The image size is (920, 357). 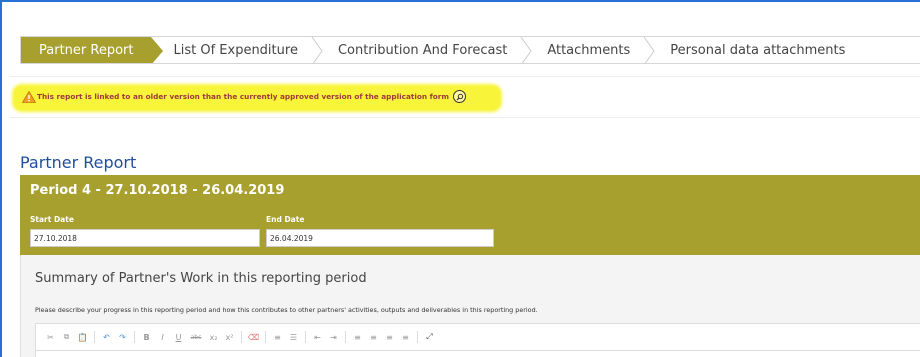 What do you see at coordinates (145, 238) in the screenshot?
I see `start-date-field` at bounding box center [145, 238].